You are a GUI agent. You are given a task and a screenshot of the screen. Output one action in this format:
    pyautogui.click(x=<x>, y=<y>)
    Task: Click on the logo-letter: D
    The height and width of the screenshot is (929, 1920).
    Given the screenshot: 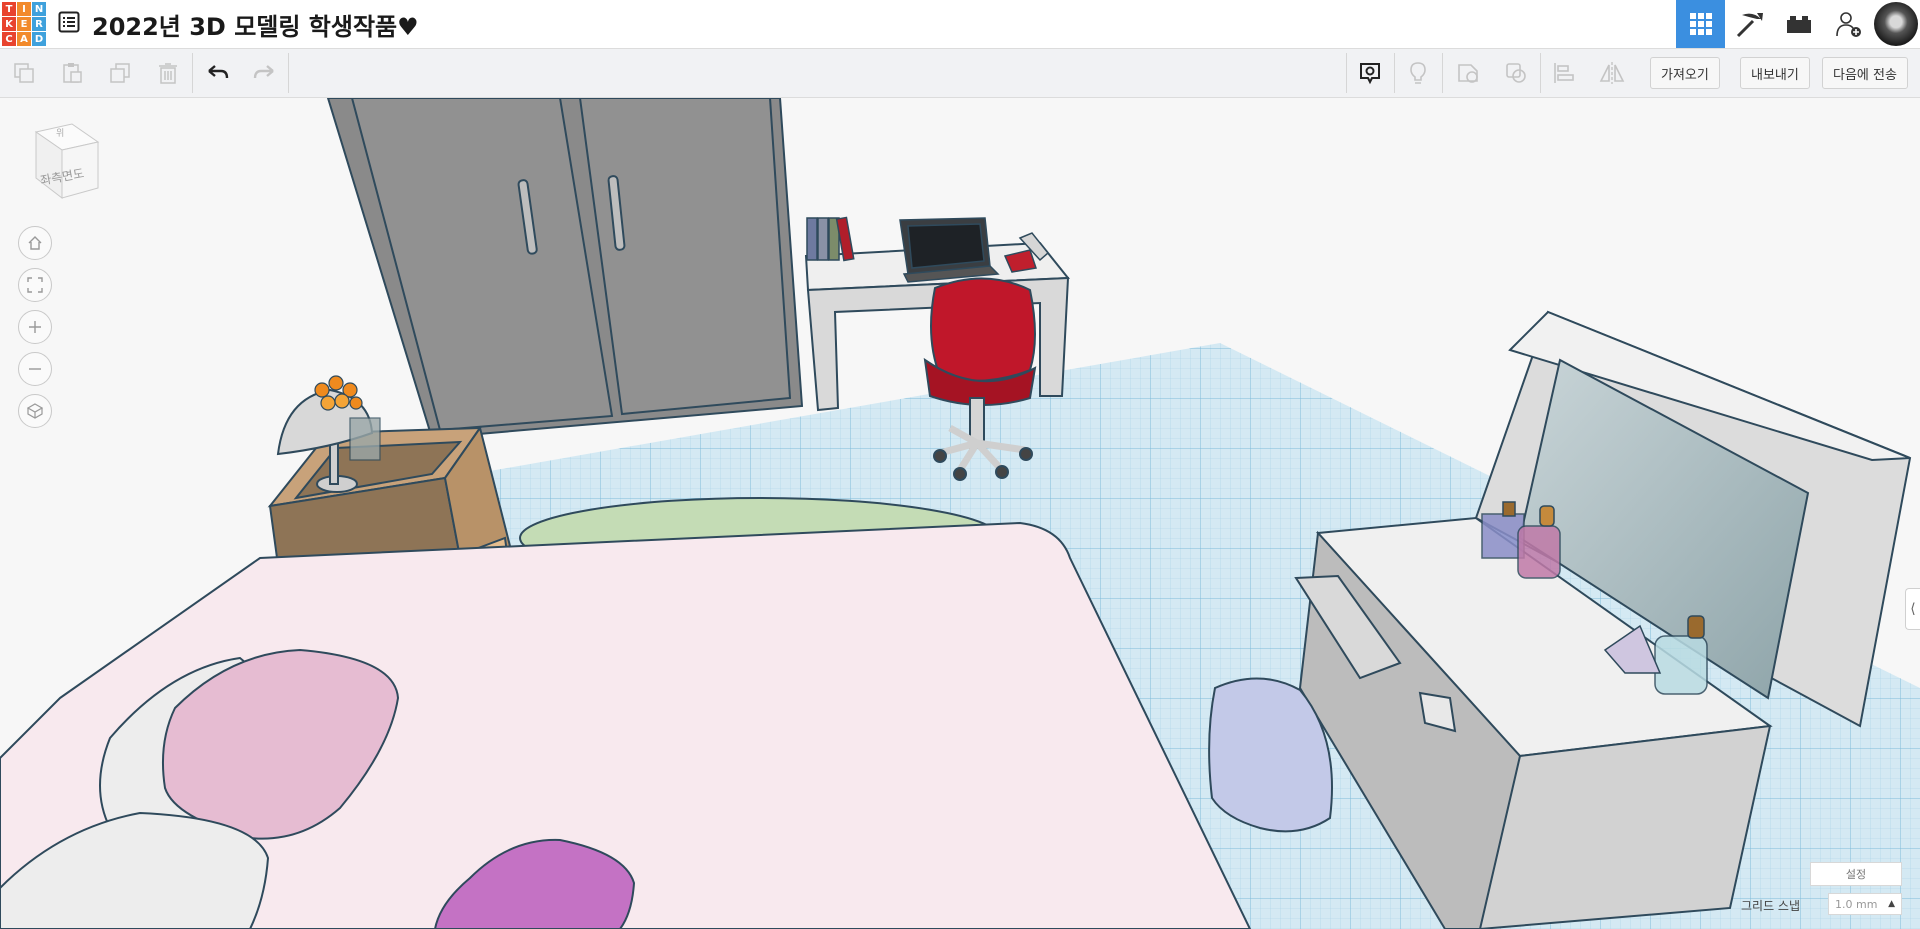 What is the action you would take?
    pyautogui.click(x=39, y=39)
    